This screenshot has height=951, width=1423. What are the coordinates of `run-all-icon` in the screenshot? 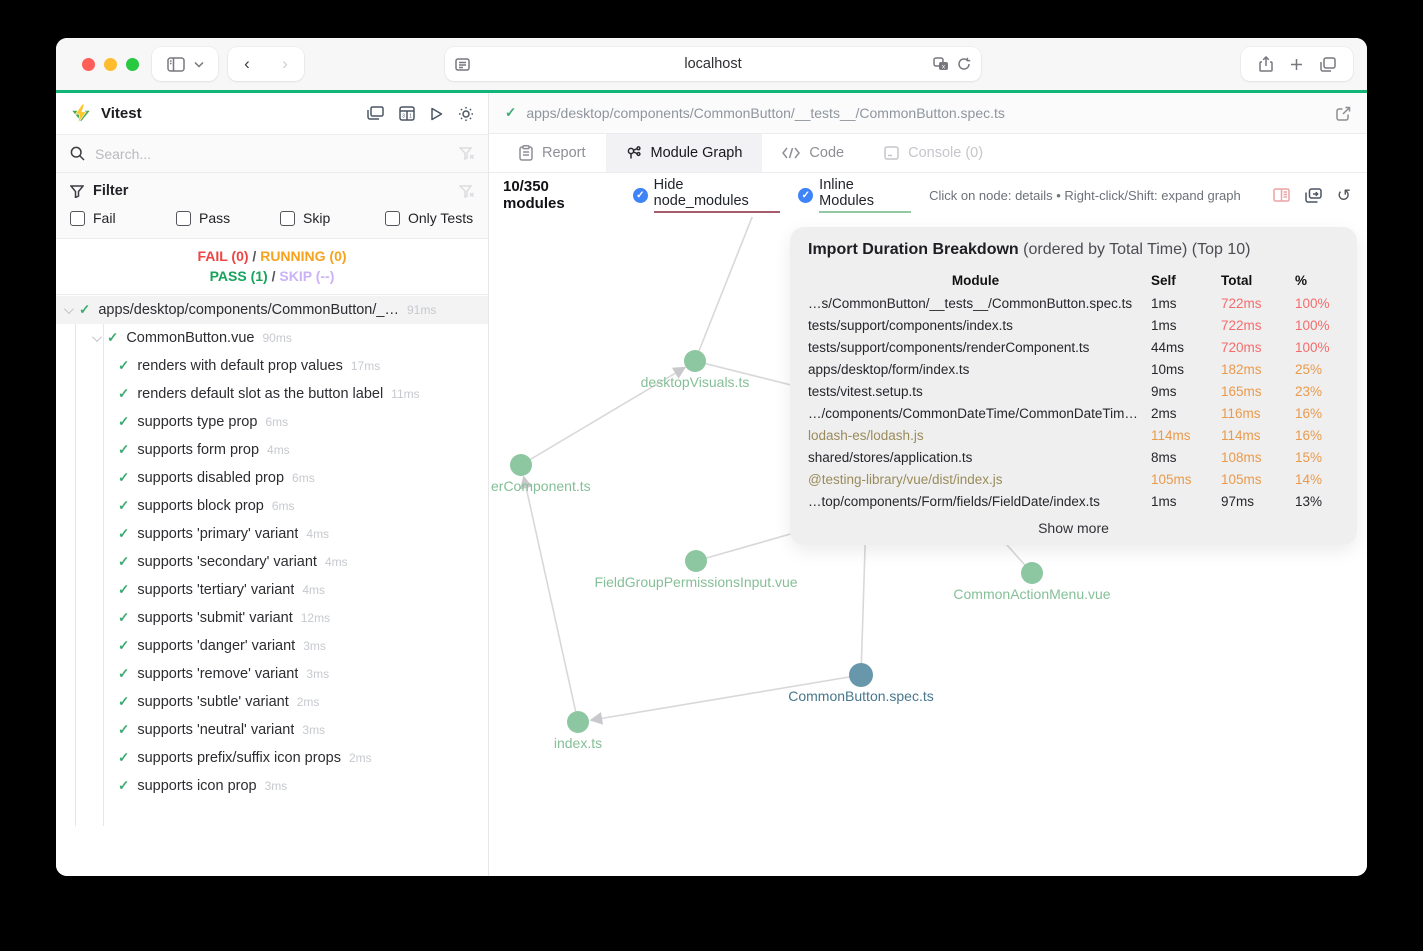 It's located at (436, 114).